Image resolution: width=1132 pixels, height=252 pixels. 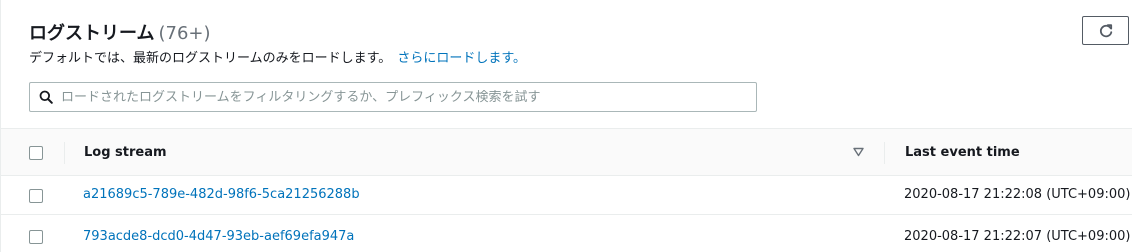 What do you see at coordinates (92, 33) in the screenshot?
I see `title-text: ログストリーム` at bounding box center [92, 33].